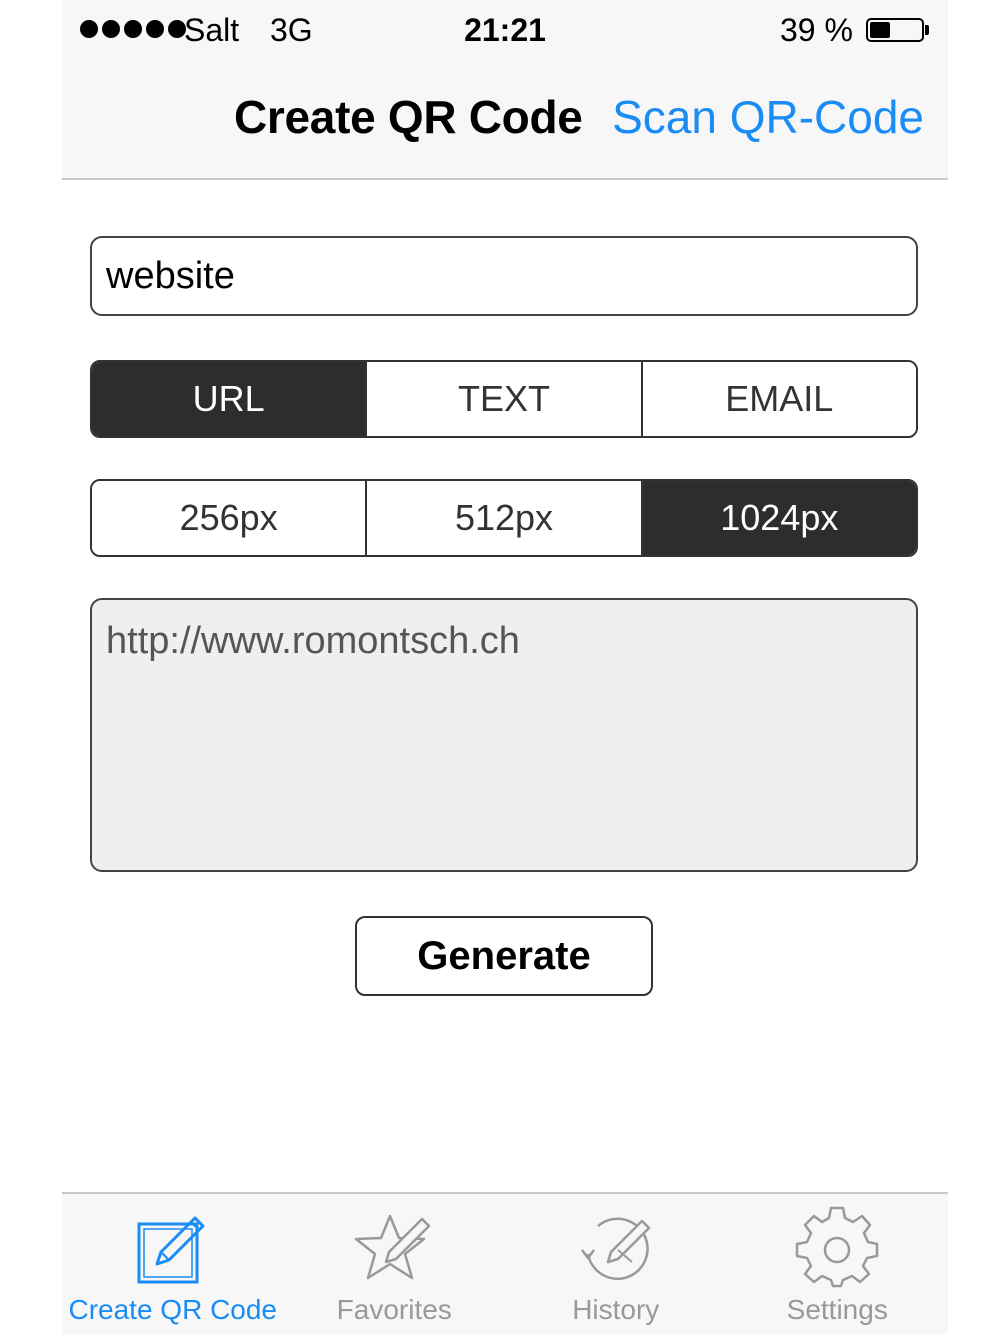 The image size is (1000, 1334). I want to click on status-bar: Salt 3G 21:21 39 %, so click(505, 31).